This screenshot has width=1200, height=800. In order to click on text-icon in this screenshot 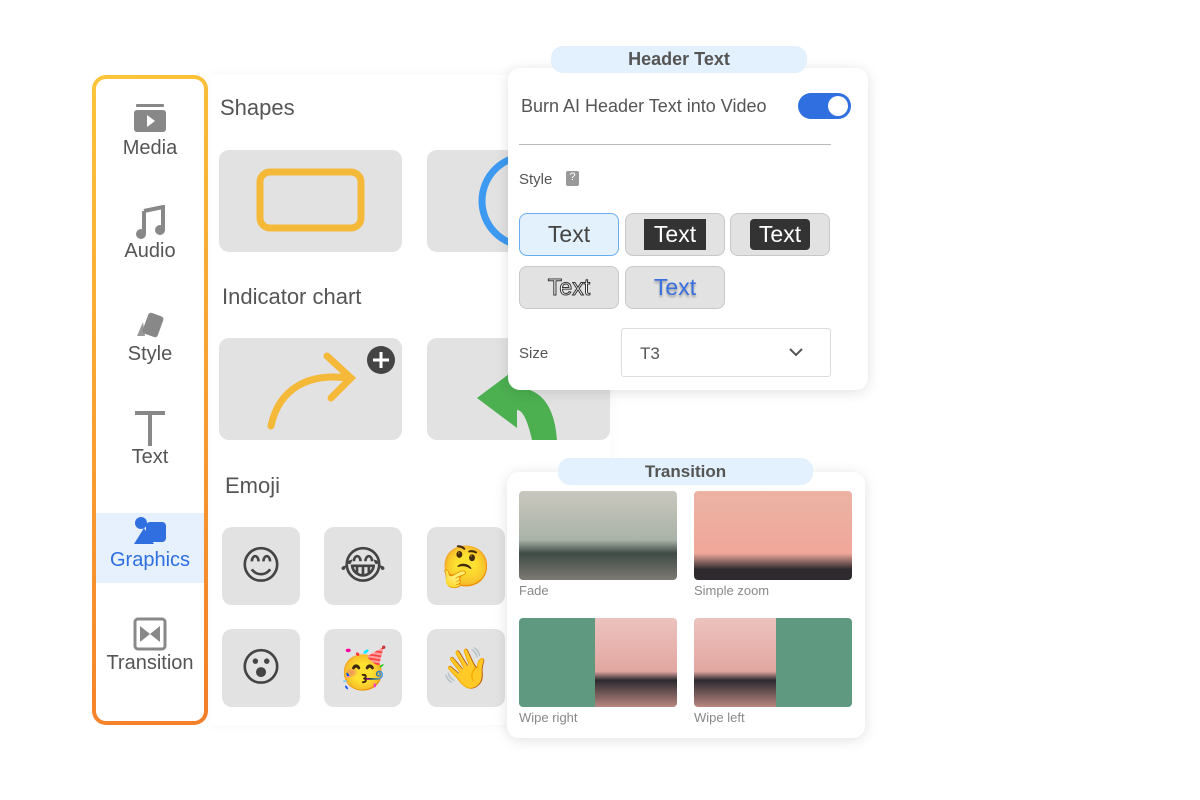, I will do `click(150, 428)`.